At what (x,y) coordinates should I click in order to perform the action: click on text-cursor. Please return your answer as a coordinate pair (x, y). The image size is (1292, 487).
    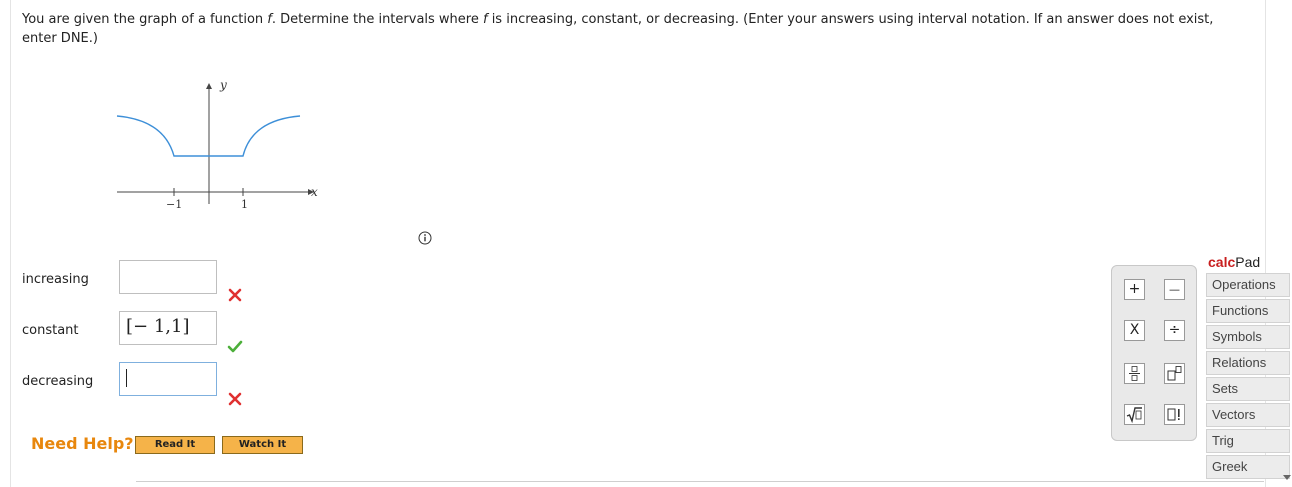
    Looking at the image, I should click on (126, 378).